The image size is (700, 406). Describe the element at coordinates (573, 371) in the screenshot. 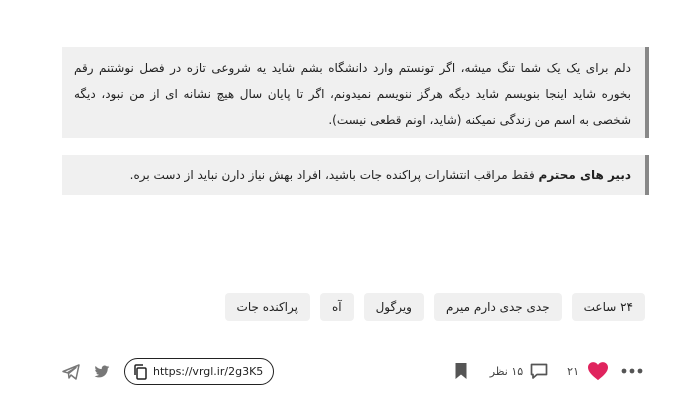

I see `likes-count: ۲۱` at that location.